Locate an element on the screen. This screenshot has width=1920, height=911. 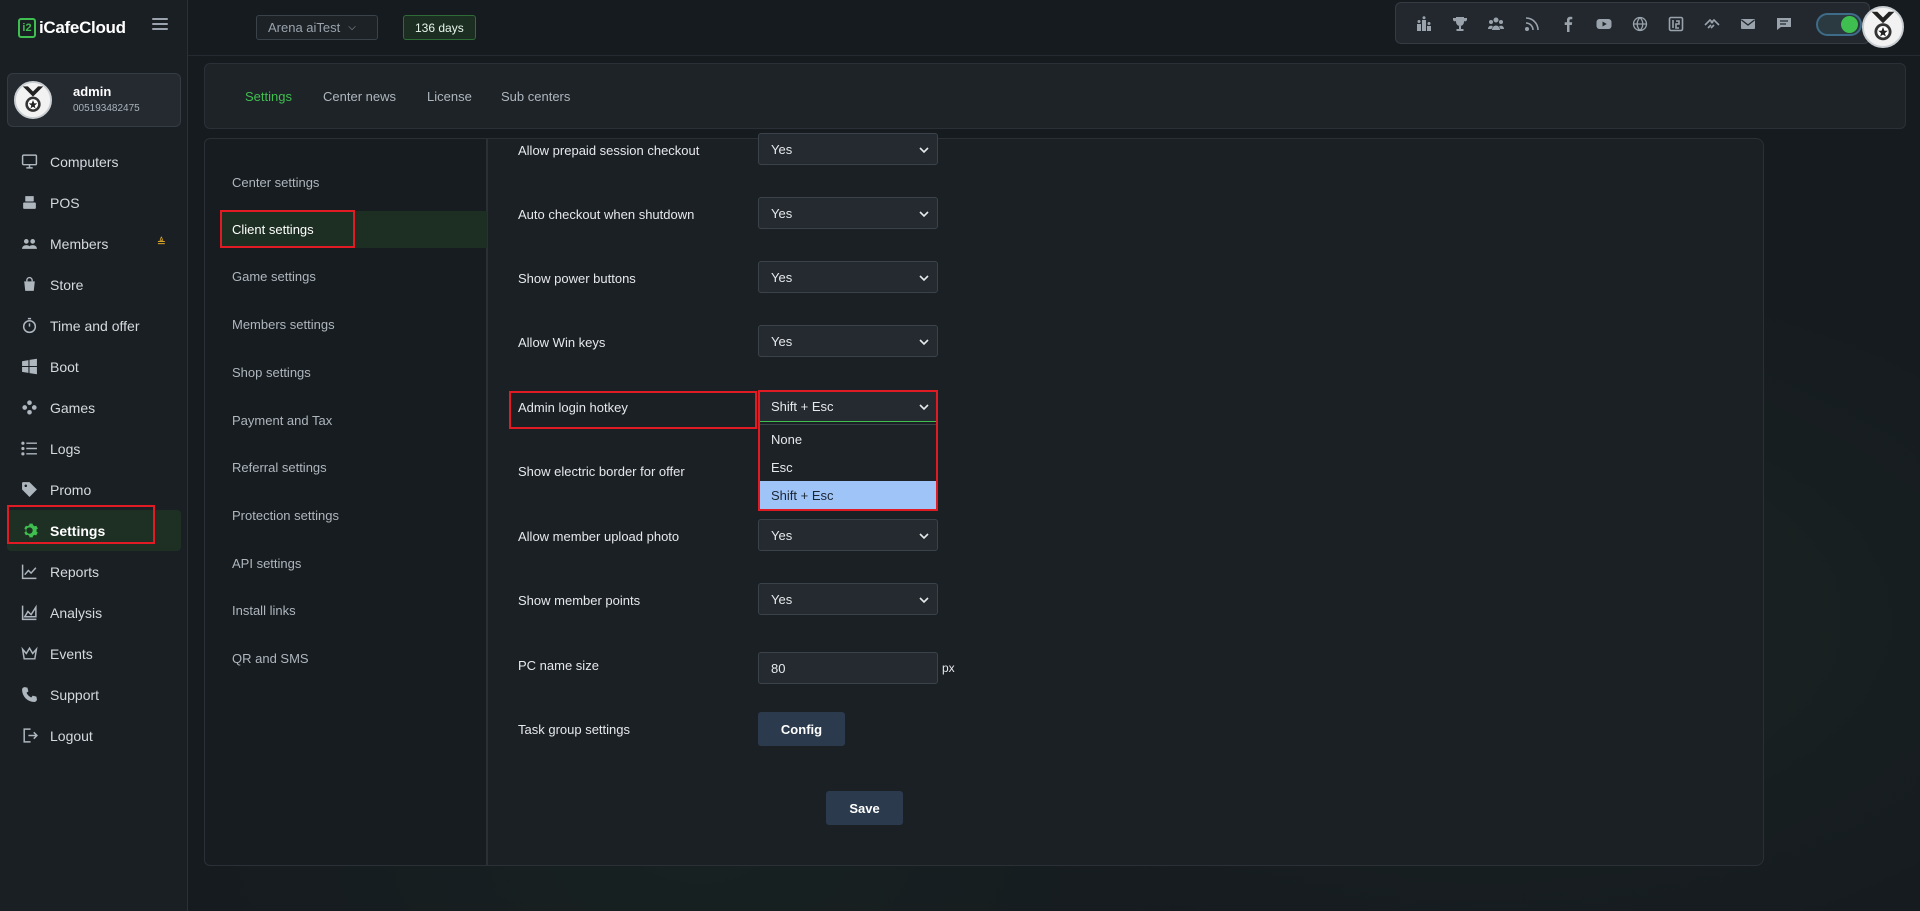
list-icon is located at coordinates (29, 449).